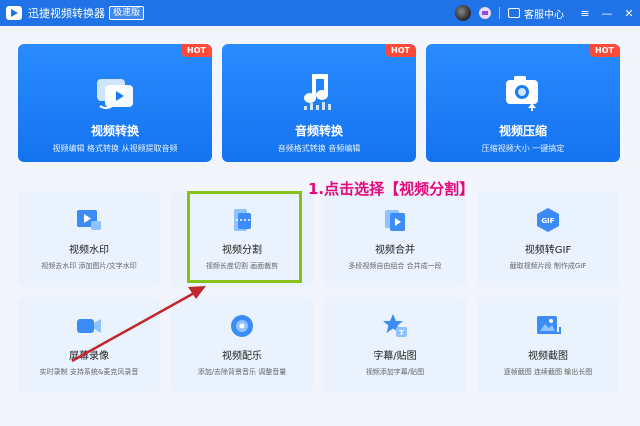  Describe the element at coordinates (319, 148) in the screenshot. I see `card-desc: 音频格式转换 音频编辑` at that location.